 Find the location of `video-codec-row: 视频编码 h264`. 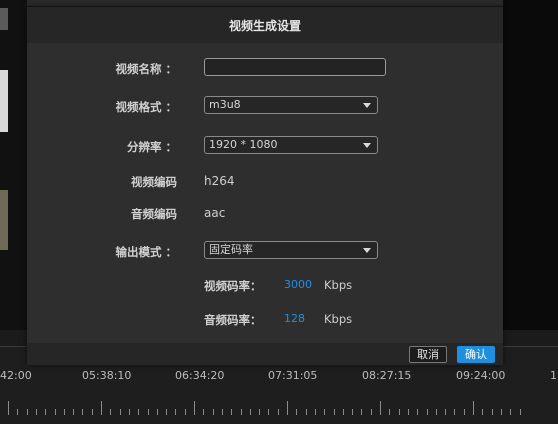

video-codec-row: 视频编码 h264 is located at coordinates (265, 182).